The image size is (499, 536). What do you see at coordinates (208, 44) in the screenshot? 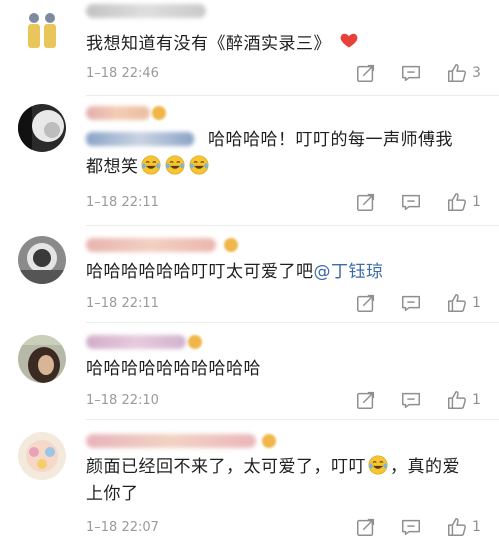
I see `comment-text-content: 我想知道有没有《醉酒实录三》` at bounding box center [208, 44].